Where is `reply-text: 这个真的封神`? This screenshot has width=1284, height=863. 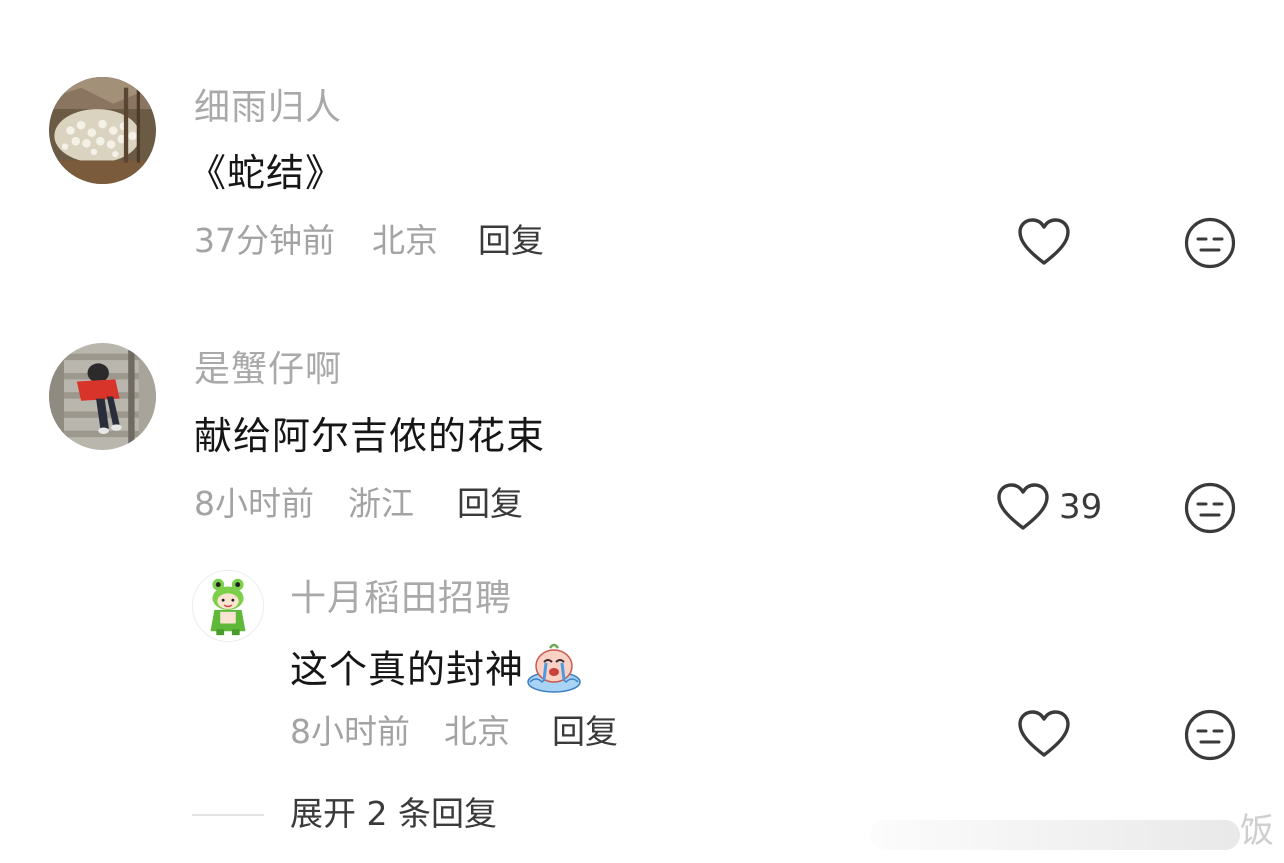 reply-text: 这个真的封神 is located at coordinates (436, 671).